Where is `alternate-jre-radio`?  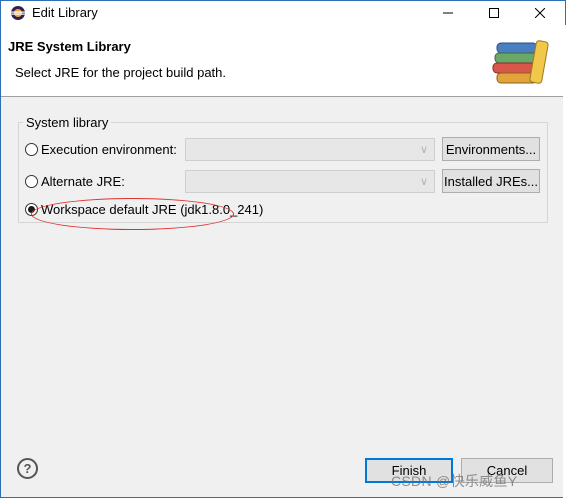 alternate-jre-radio is located at coordinates (31, 181).